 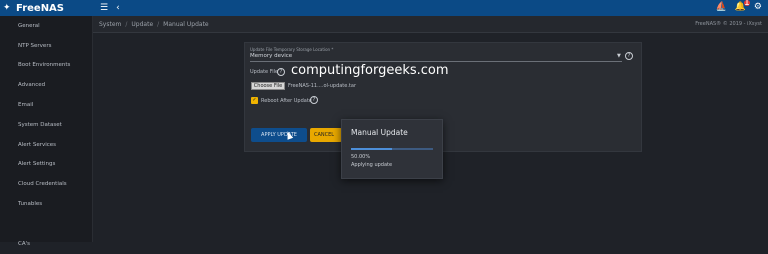 I want to click on reboot-label: Reboot After Update, so click(x=286, y=101).